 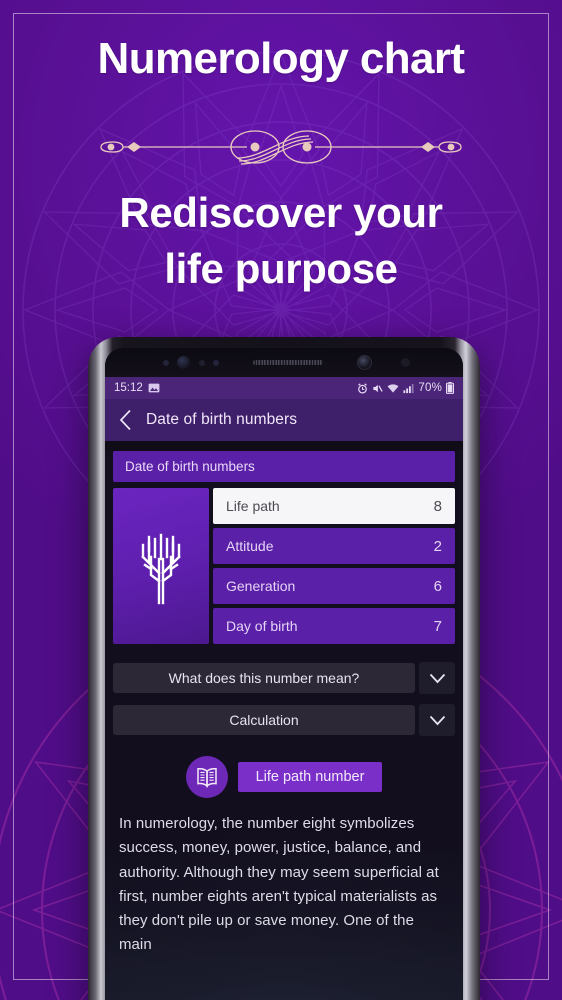 What do you see at coordinates (284, 699) in the screenshot?
I see `accordion-list: What does this number mean? Calculation` at bounding box center [284, 699].